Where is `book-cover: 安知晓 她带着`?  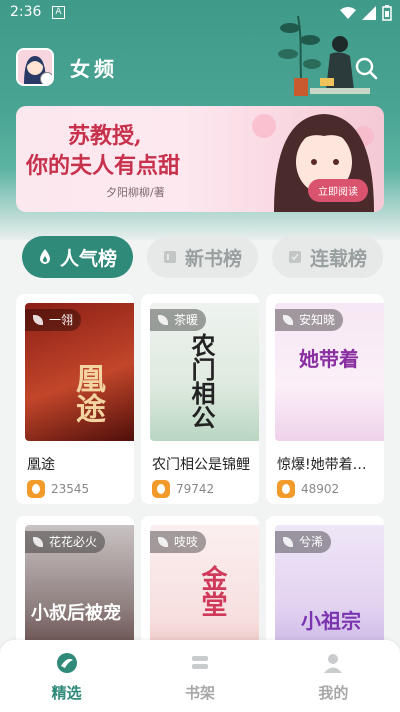
book-cover: 安知晓 她带着 is located at coordinates (329, 372).